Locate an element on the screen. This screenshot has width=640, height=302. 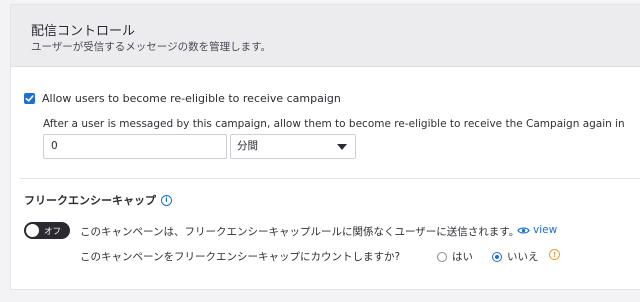
radio-yes-label: はい is located at coordinates (462, 257).